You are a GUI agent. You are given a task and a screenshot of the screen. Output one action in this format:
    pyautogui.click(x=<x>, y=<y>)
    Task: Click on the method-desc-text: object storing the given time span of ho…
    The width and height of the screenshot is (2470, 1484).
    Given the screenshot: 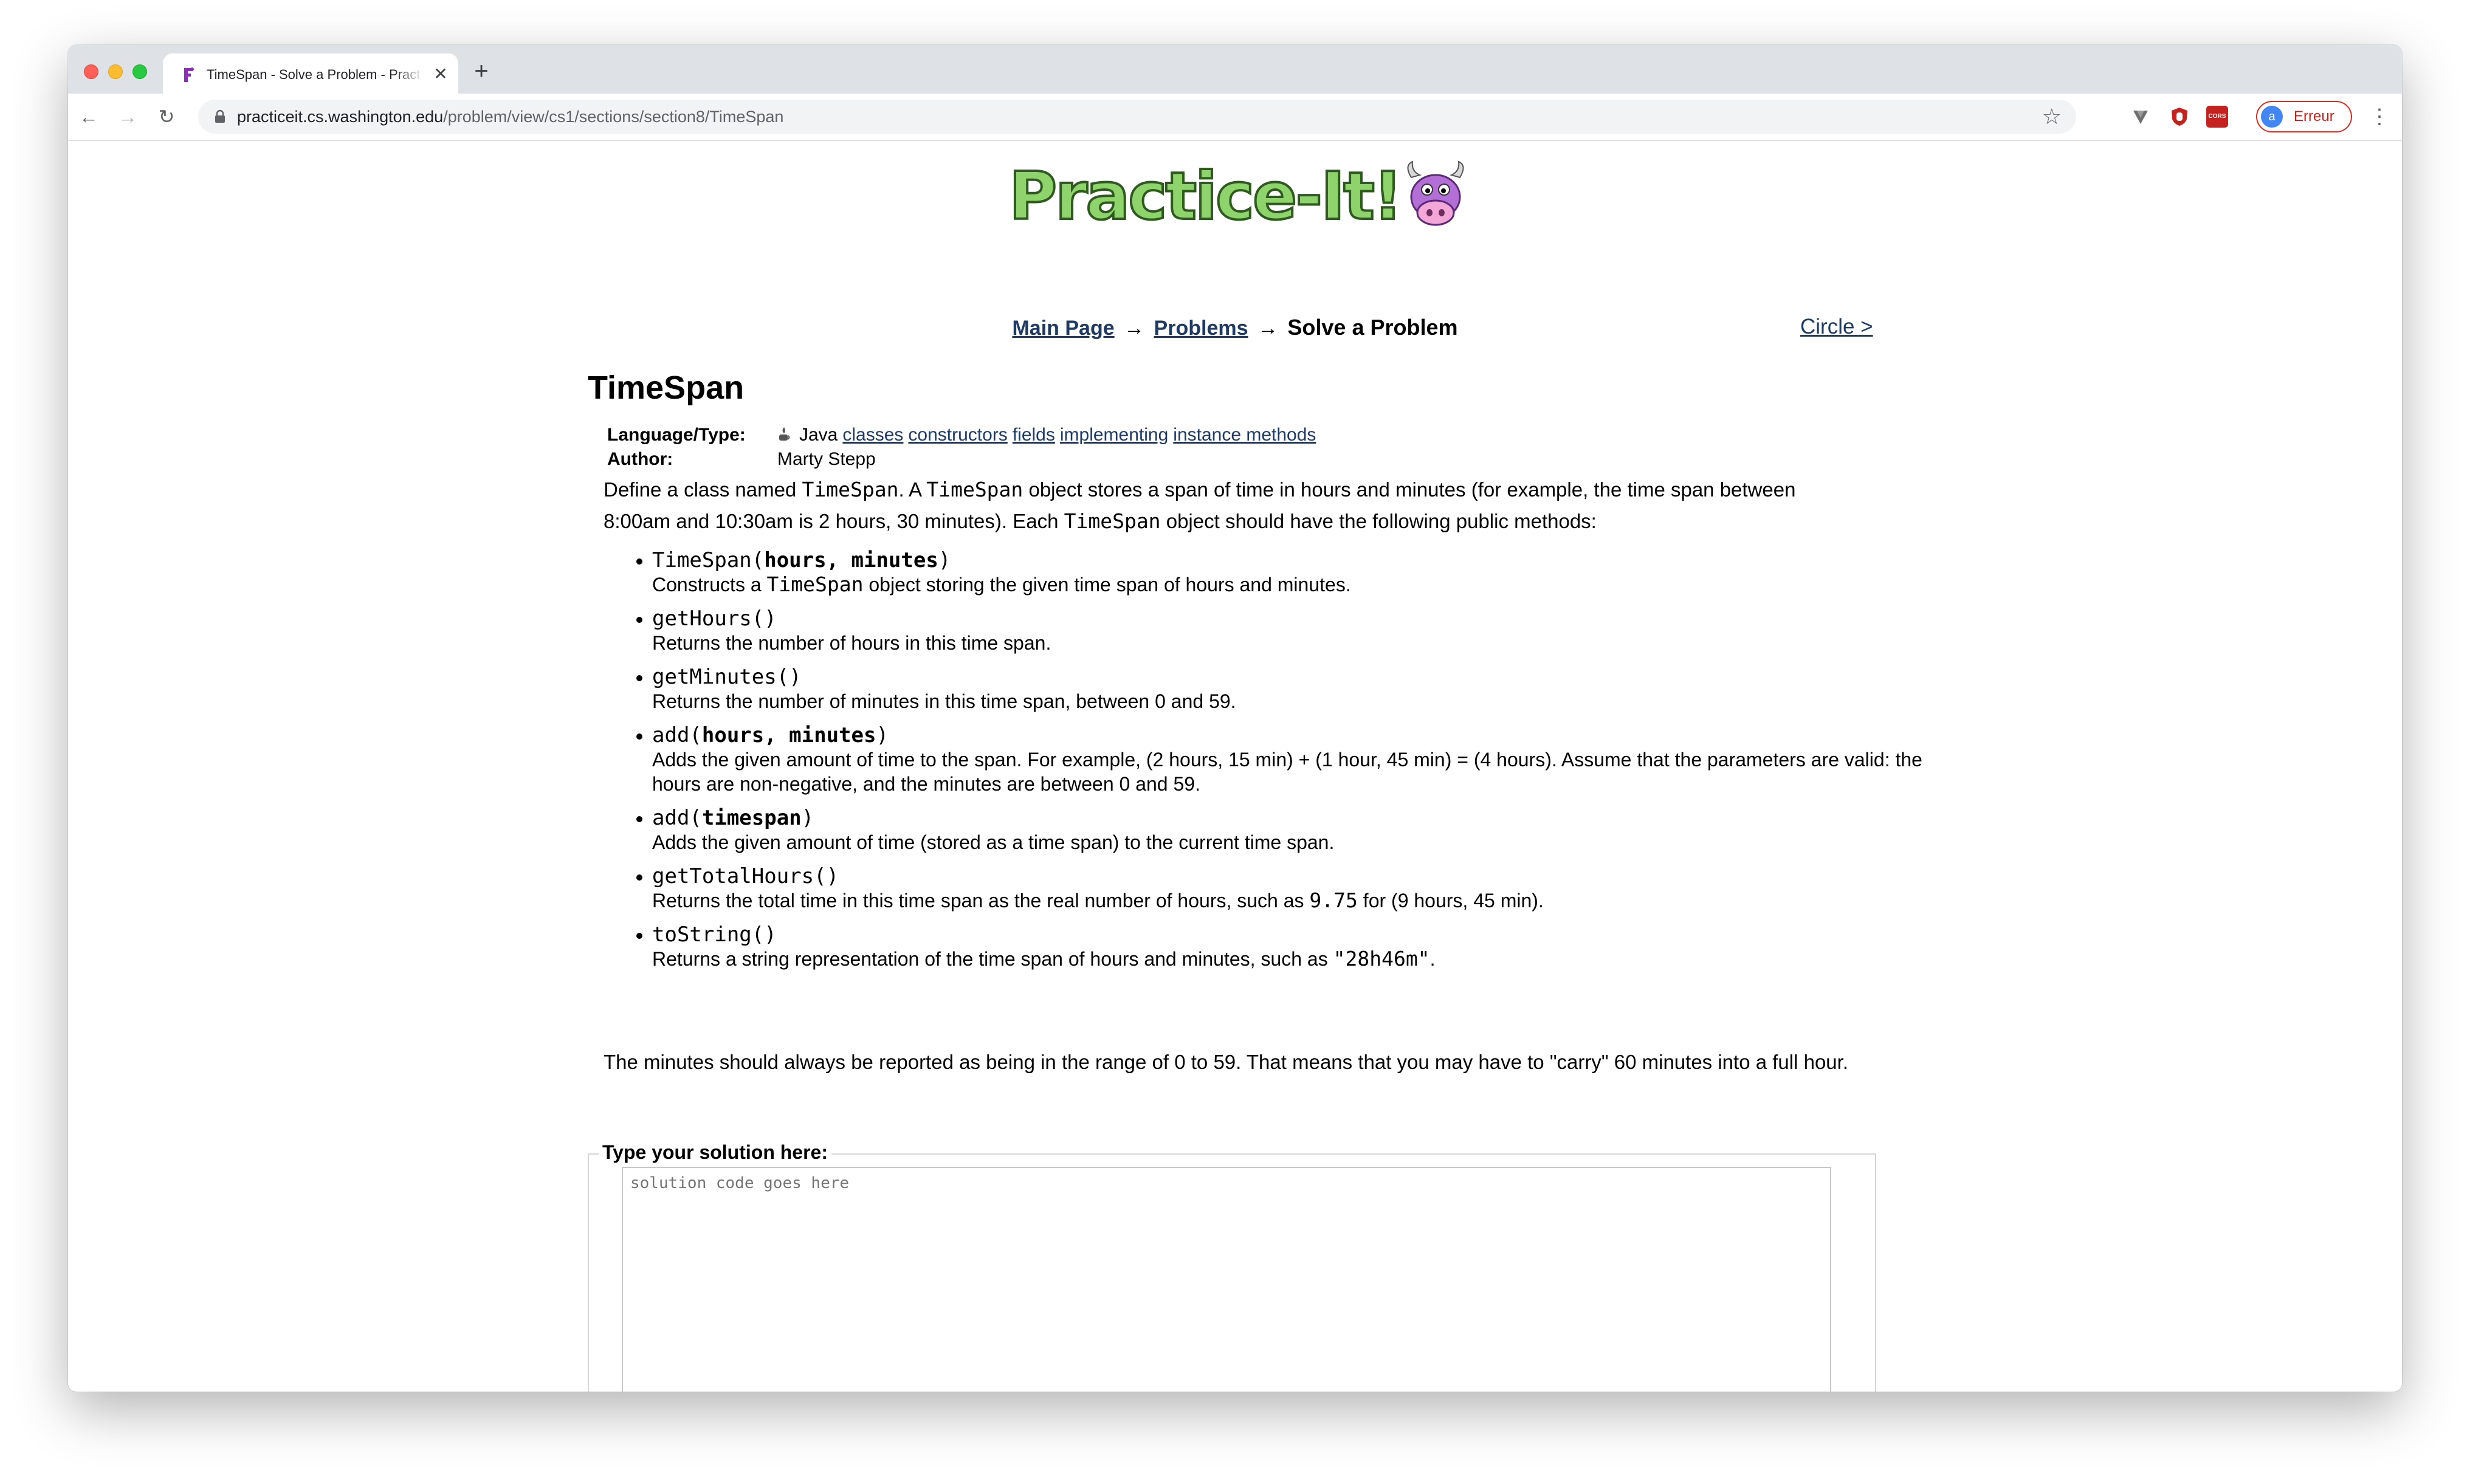 What is the action you would take?
    pyautogui.click(x=1107, y=585)
    